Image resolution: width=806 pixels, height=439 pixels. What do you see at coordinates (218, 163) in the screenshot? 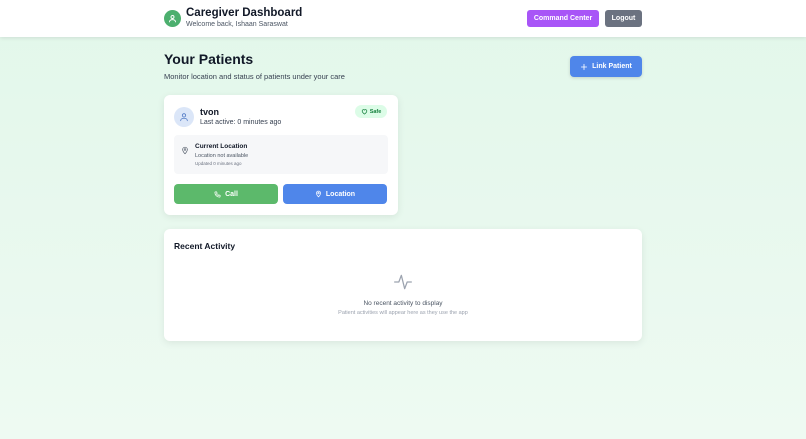
I see `location-updated: Updated 0 minutes ago` at bounding box center [218, 163].